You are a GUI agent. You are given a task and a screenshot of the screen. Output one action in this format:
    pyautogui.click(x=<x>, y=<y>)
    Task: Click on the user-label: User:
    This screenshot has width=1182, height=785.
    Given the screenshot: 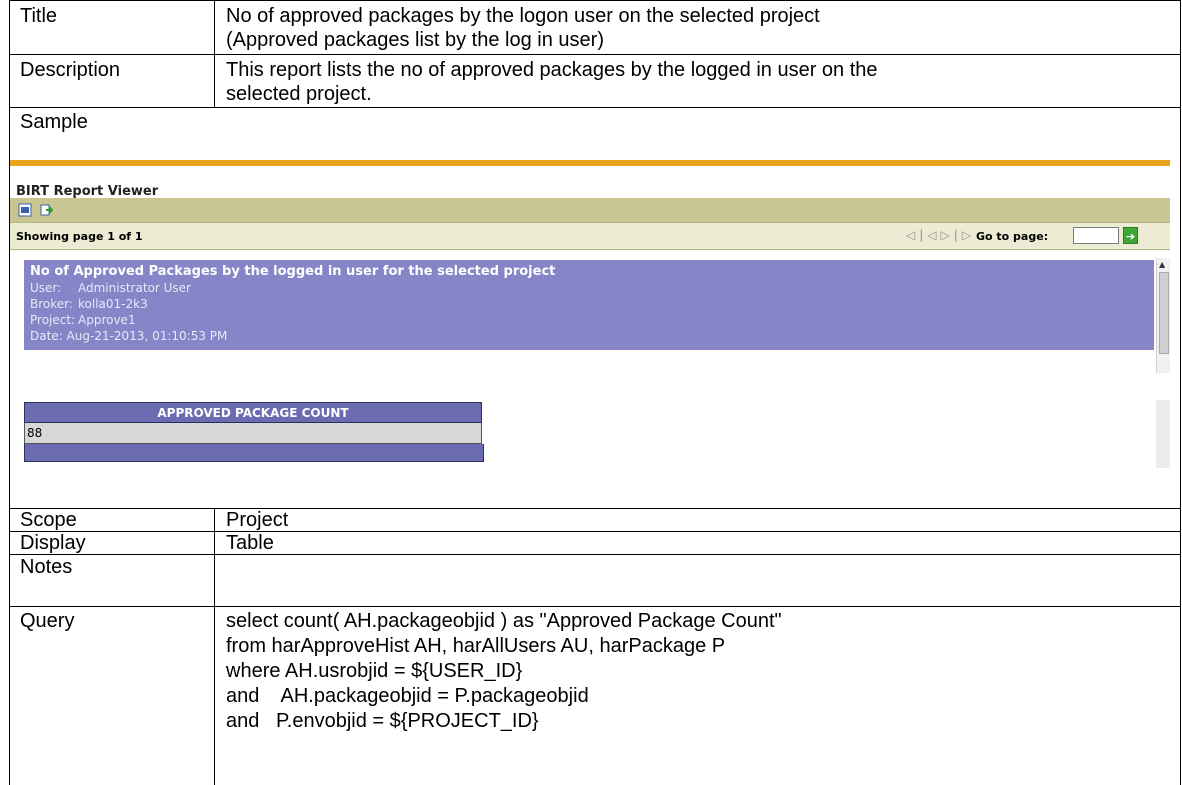 What is the action you would take?
    pyautogui.click(x=46, y=288)
    